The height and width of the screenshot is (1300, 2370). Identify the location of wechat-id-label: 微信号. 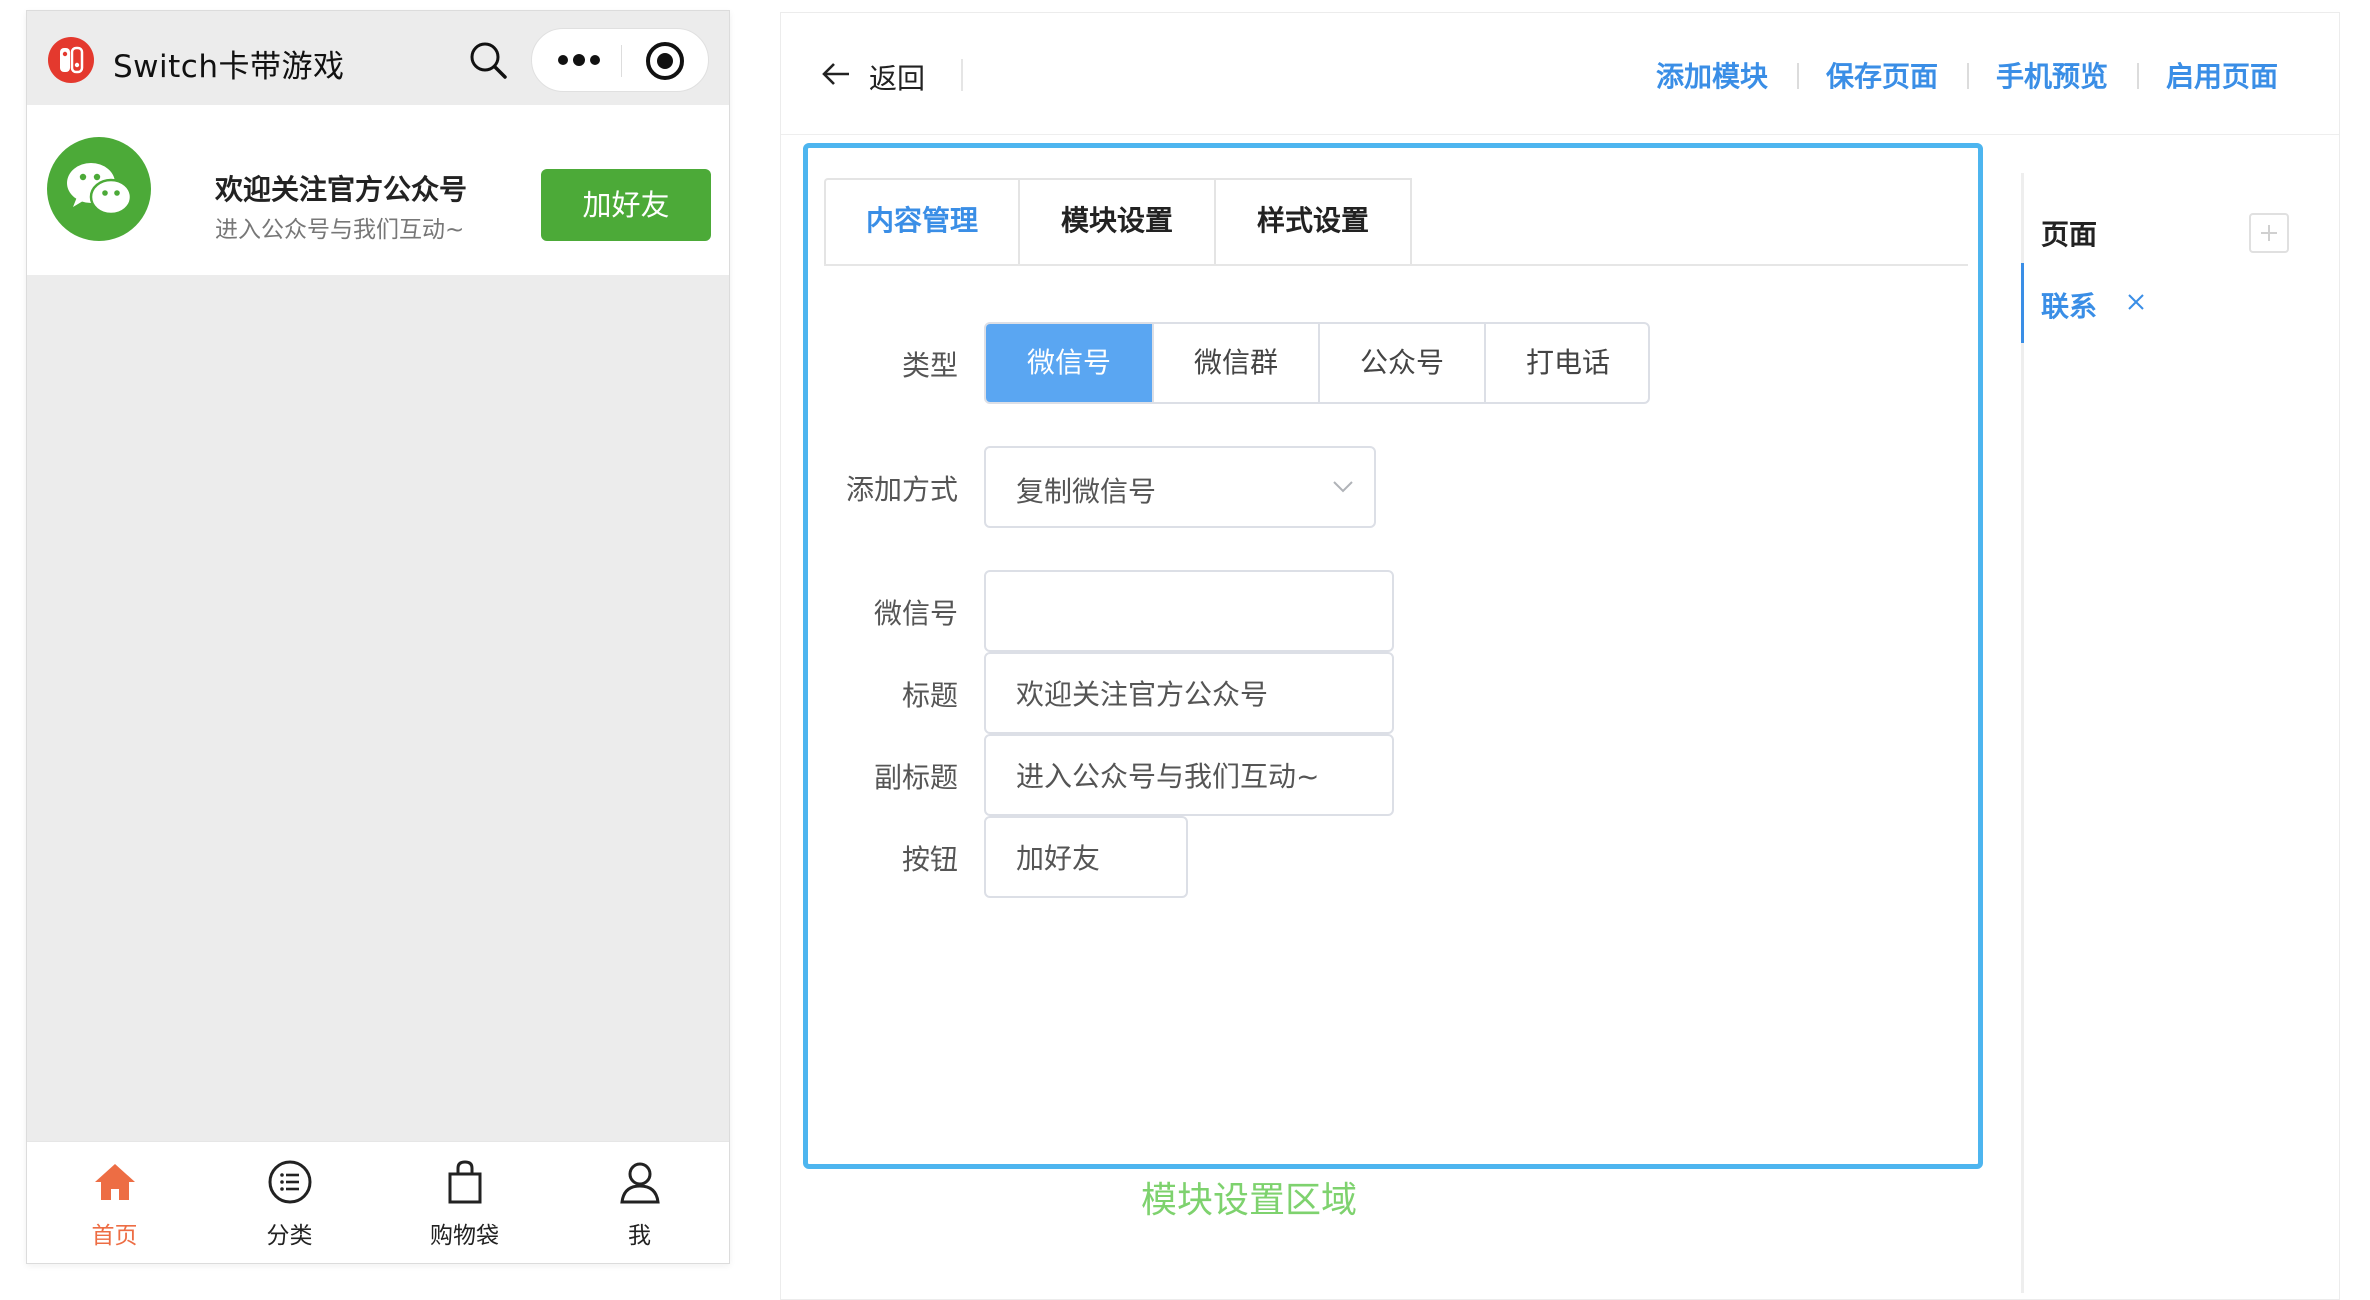
(915, 613).